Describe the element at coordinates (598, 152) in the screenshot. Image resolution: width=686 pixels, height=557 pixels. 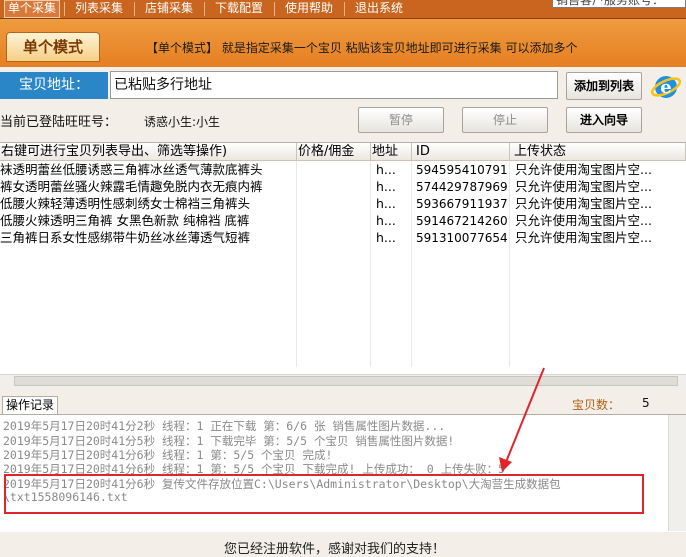
I see `column-header-upload-status: 上传状态` at that location.